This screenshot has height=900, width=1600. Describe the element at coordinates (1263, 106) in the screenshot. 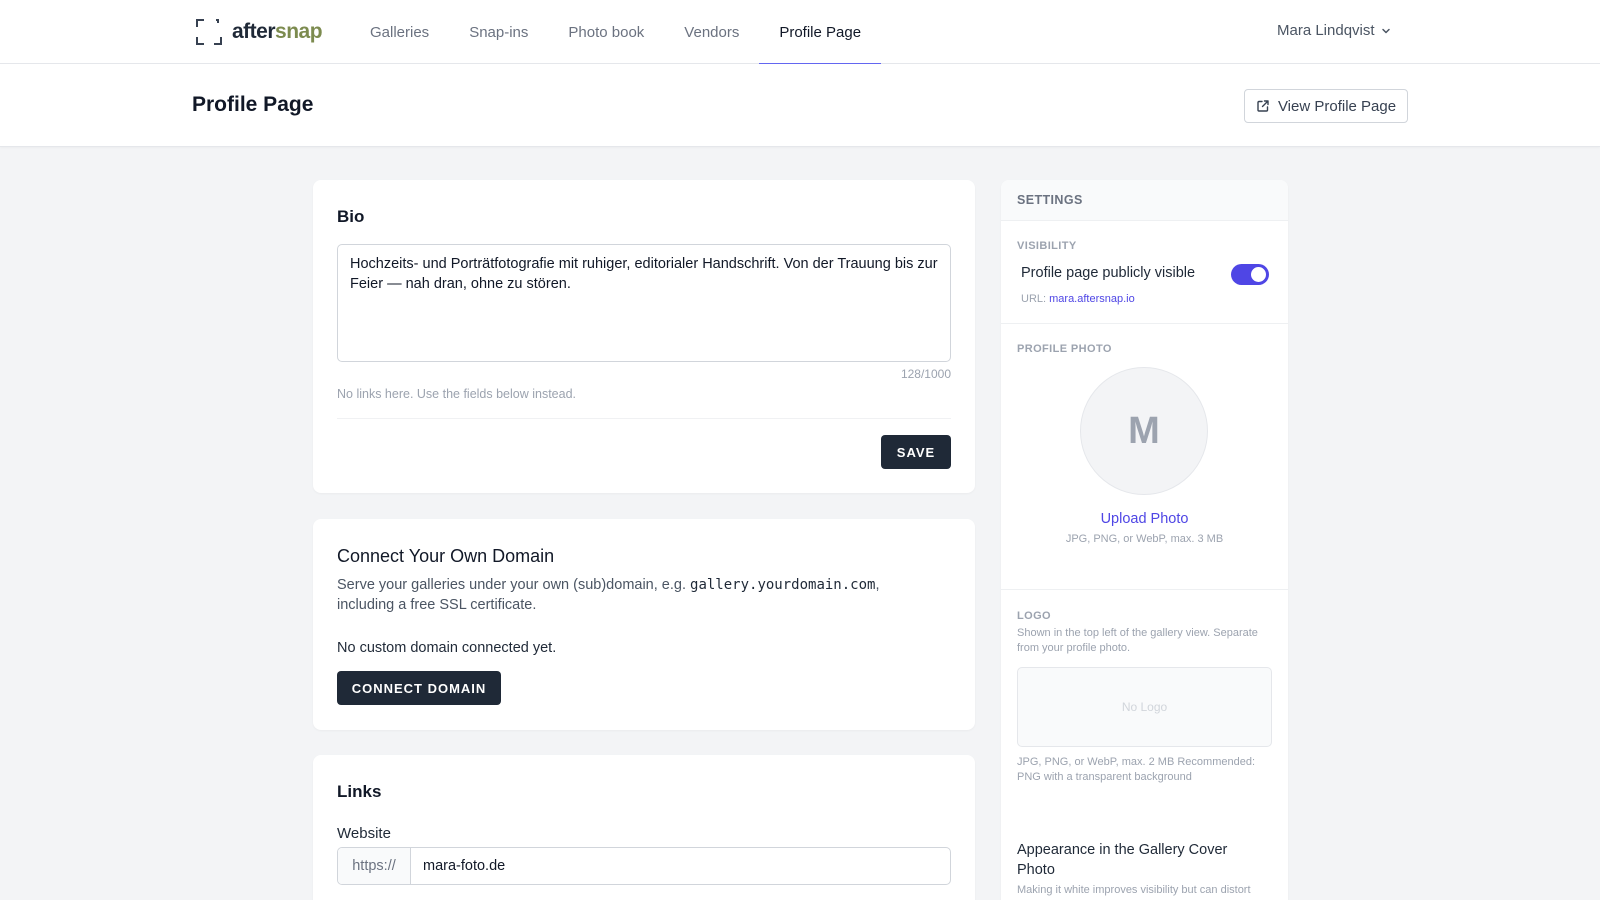

I see `external-link-icon` at that location.